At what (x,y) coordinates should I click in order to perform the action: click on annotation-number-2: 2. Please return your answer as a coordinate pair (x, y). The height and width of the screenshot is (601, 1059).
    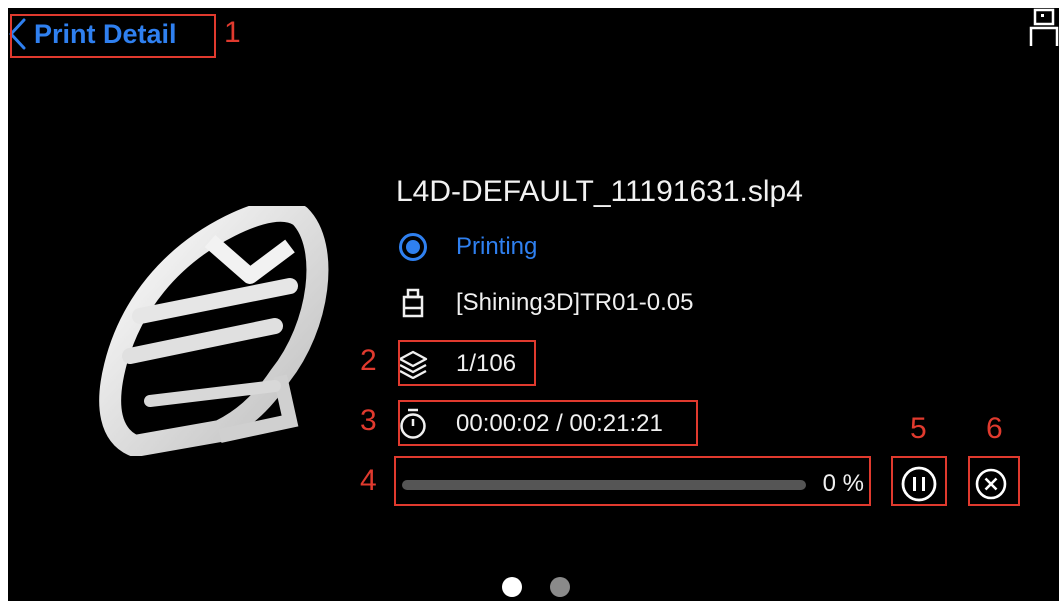
    Looking at the image, I should click on (368, 360).